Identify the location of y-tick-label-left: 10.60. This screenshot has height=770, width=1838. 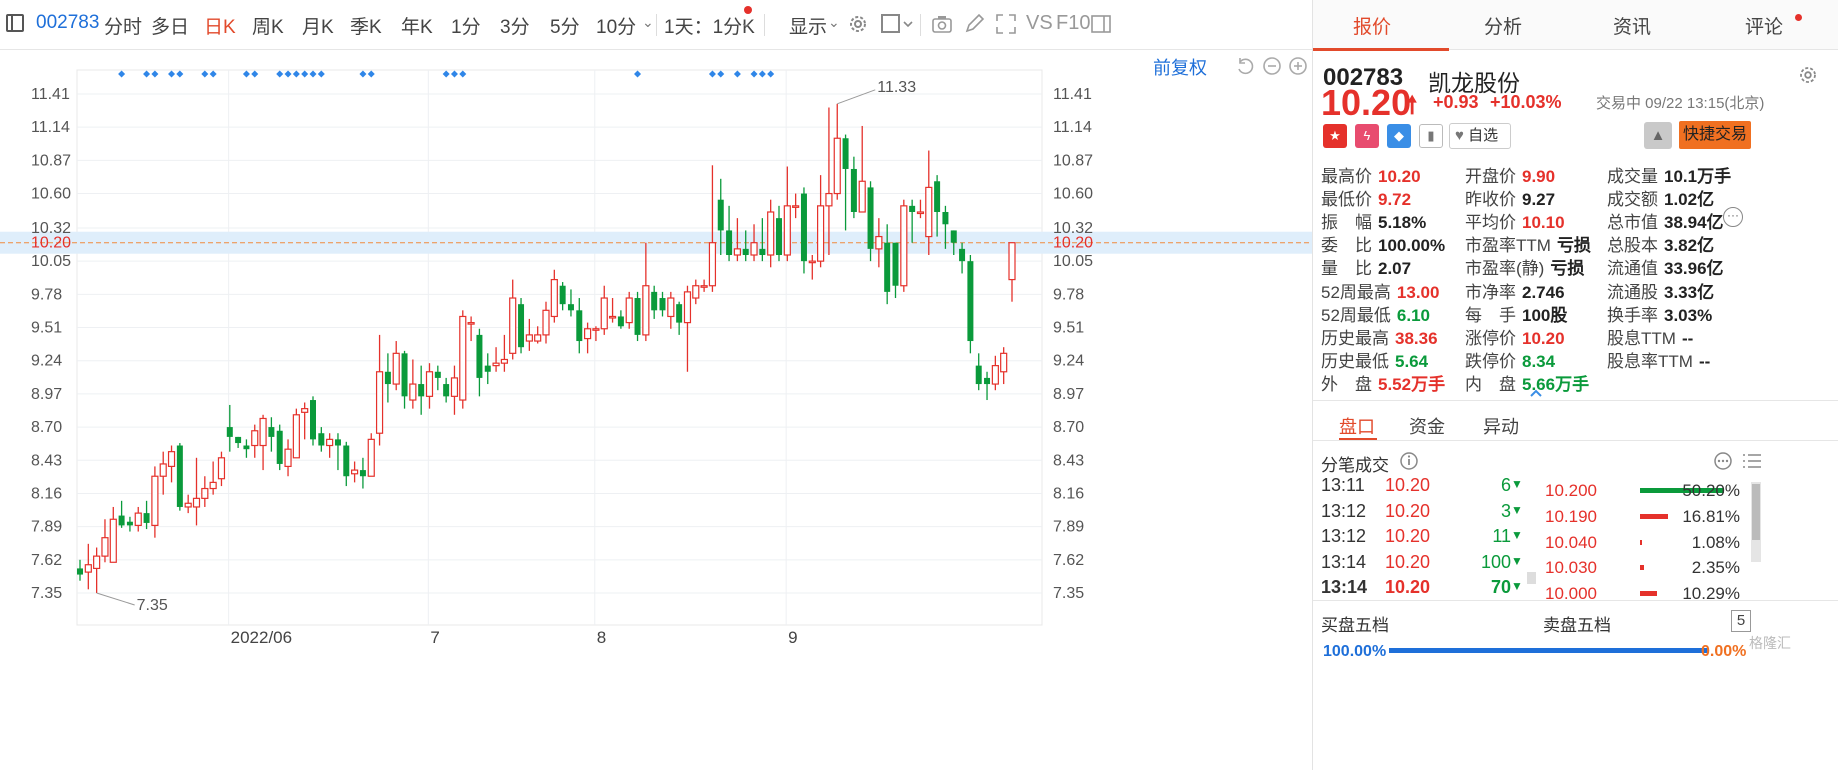
(51, 194).